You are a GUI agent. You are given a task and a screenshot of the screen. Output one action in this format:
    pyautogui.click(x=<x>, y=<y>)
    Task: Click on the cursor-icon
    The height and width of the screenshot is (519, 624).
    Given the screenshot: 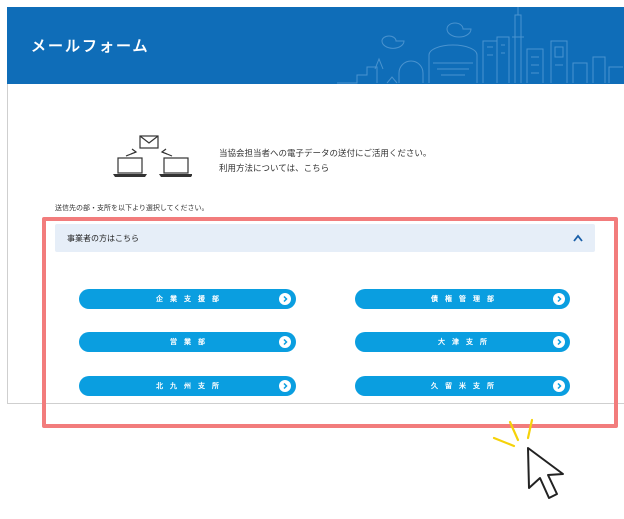 What is the action you would take?
    pyautogui.click(x=528, y=458)
    